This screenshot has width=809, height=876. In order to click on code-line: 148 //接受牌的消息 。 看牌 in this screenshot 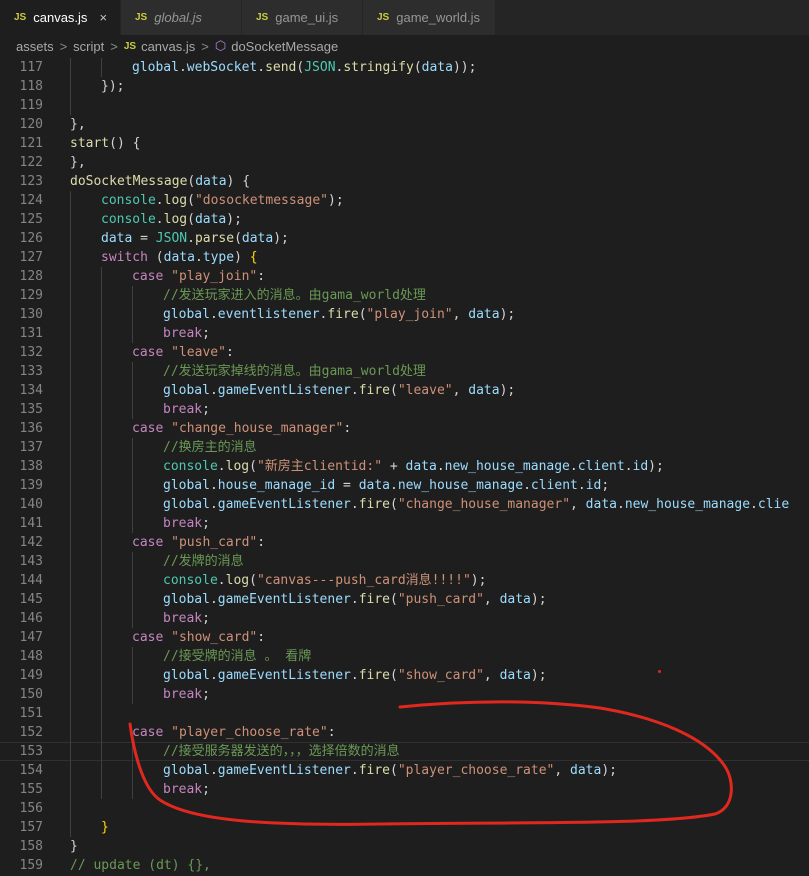, I will do `click(404, 656)`.